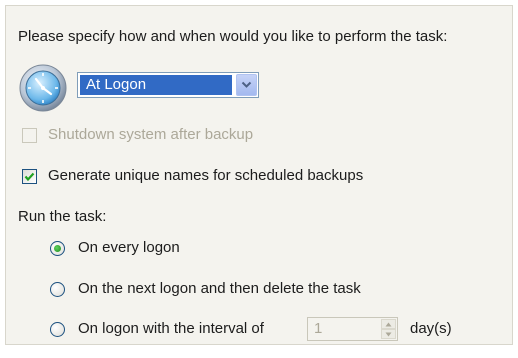  I want to click on interval-value: 1, so click(318, 328).